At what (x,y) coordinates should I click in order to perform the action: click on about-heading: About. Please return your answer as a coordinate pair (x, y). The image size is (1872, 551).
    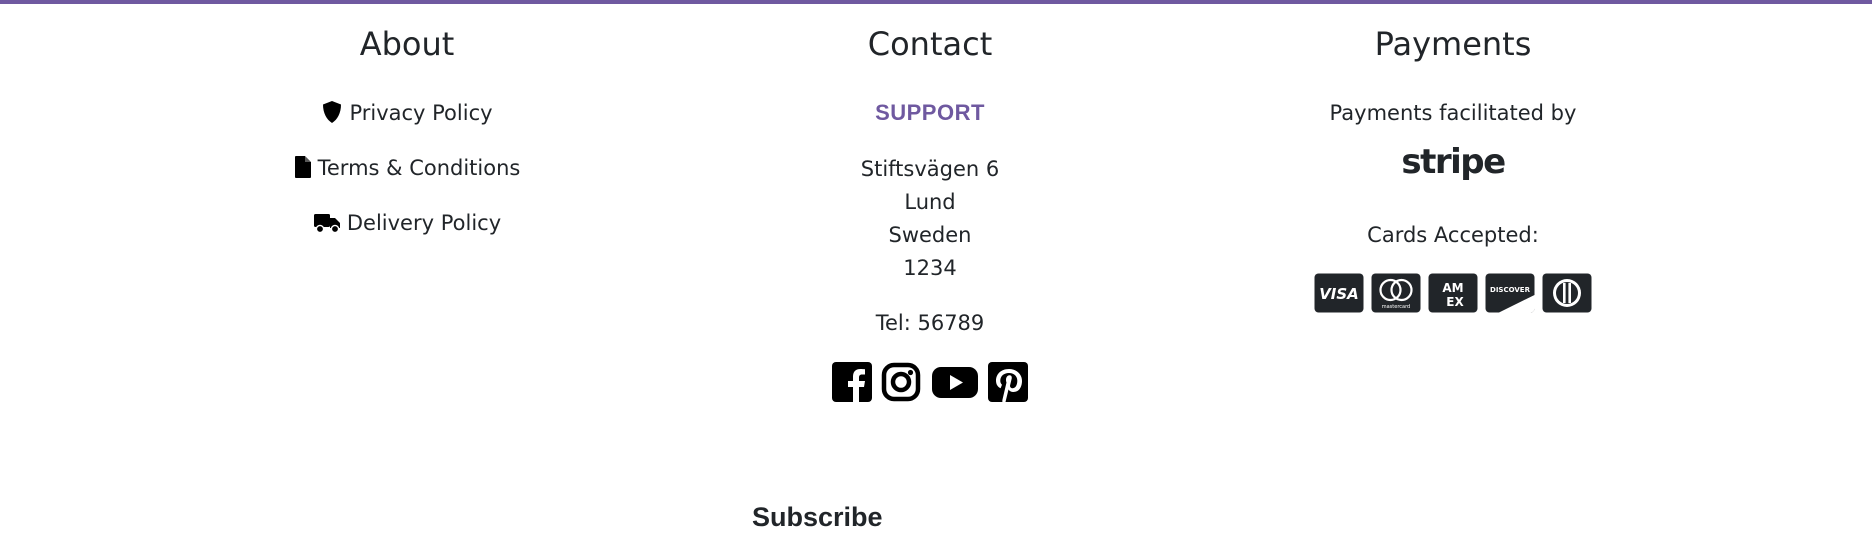
    Looking at the image, I should click on (407, 44).